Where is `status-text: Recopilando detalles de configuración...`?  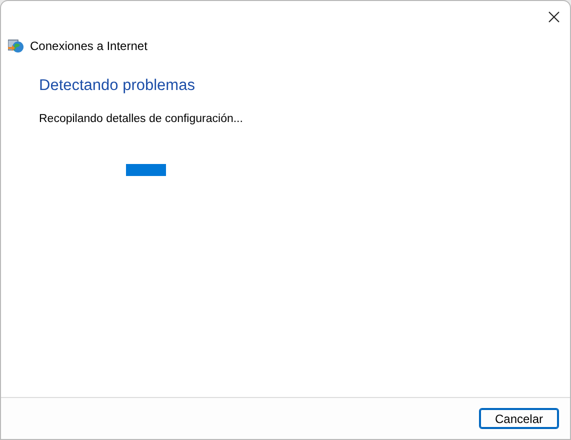
status-text: Recopilando detalles de configuración... is located at coordinates (141, 119).